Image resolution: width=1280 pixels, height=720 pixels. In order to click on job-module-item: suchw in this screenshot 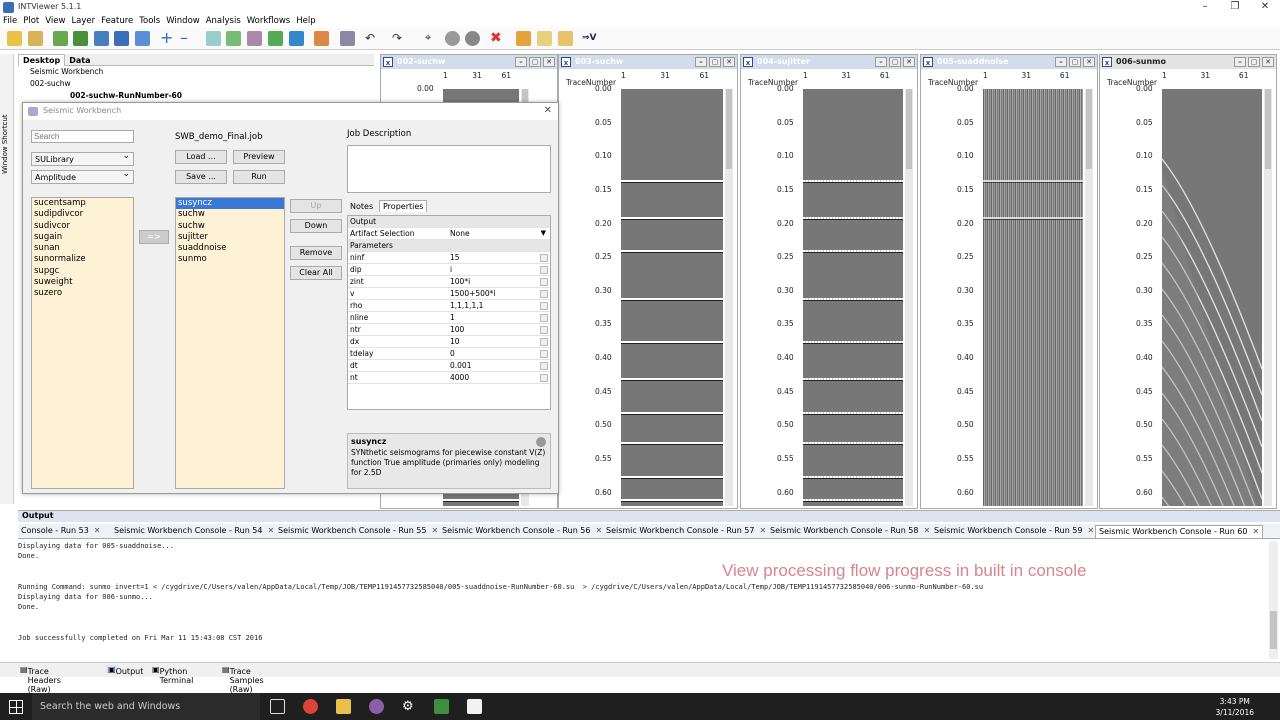, I will do `click(230, 214)`.